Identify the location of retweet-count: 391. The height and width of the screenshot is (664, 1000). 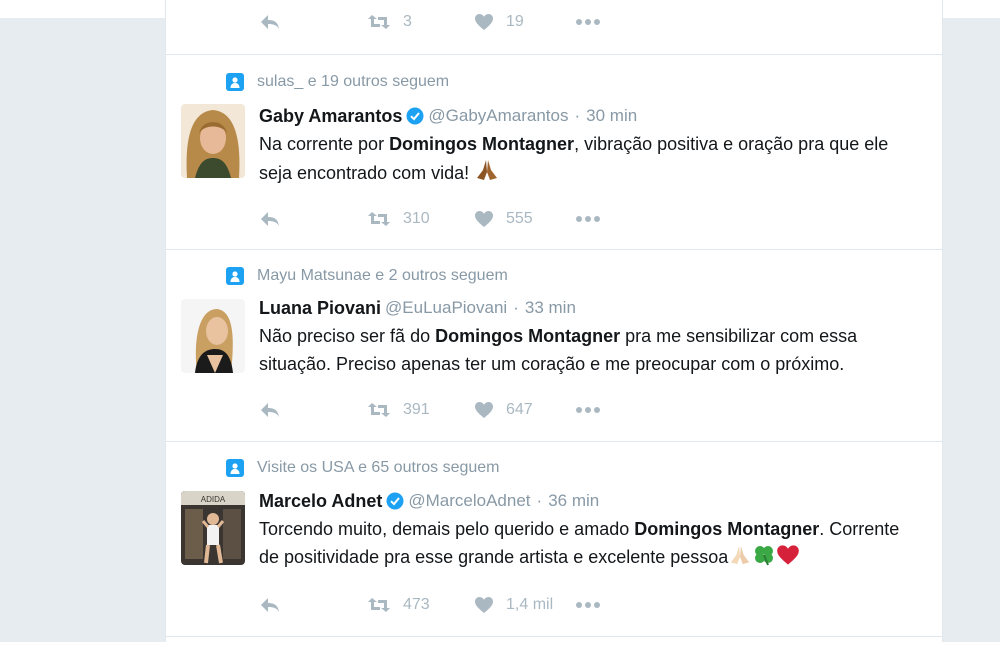
(416, 409).